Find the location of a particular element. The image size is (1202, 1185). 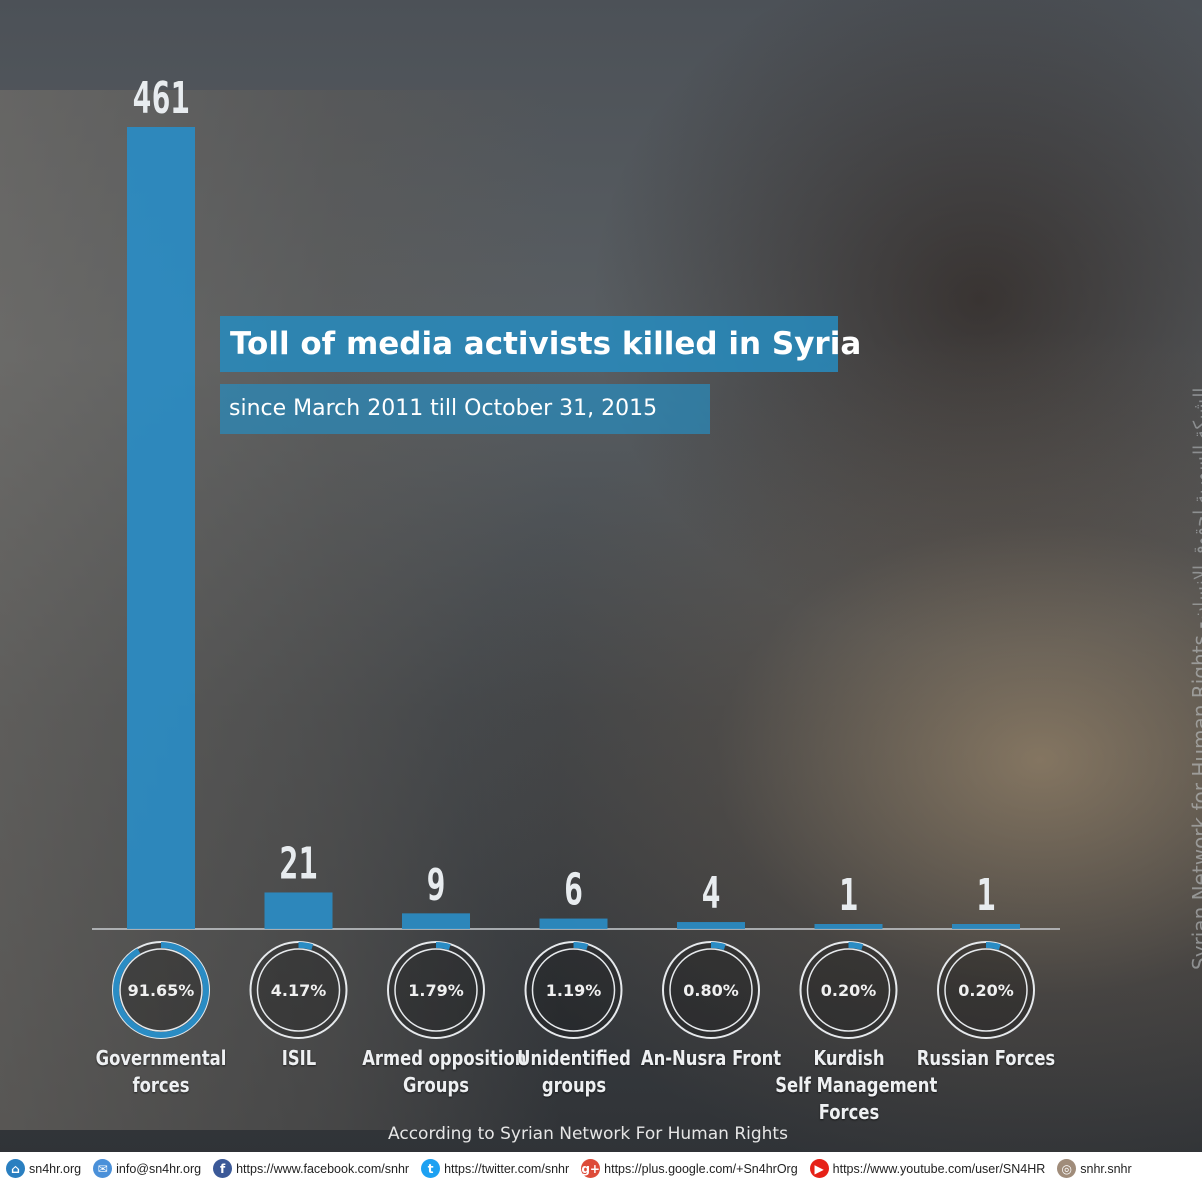

value-label-2: 9 is located at coordinates (435, 885).